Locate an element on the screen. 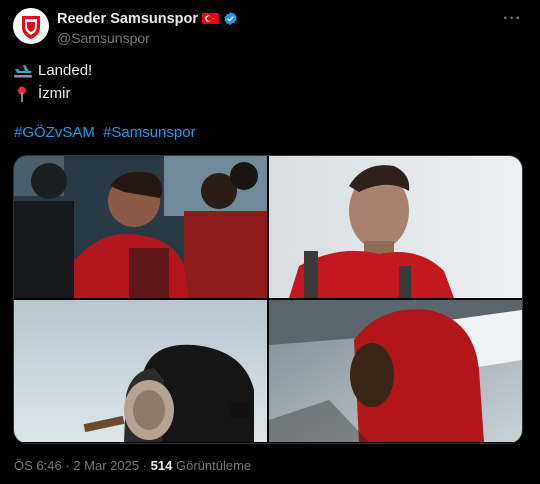 This screenshot has height=484, width=540. avatar is located at coordinates (31, 26).